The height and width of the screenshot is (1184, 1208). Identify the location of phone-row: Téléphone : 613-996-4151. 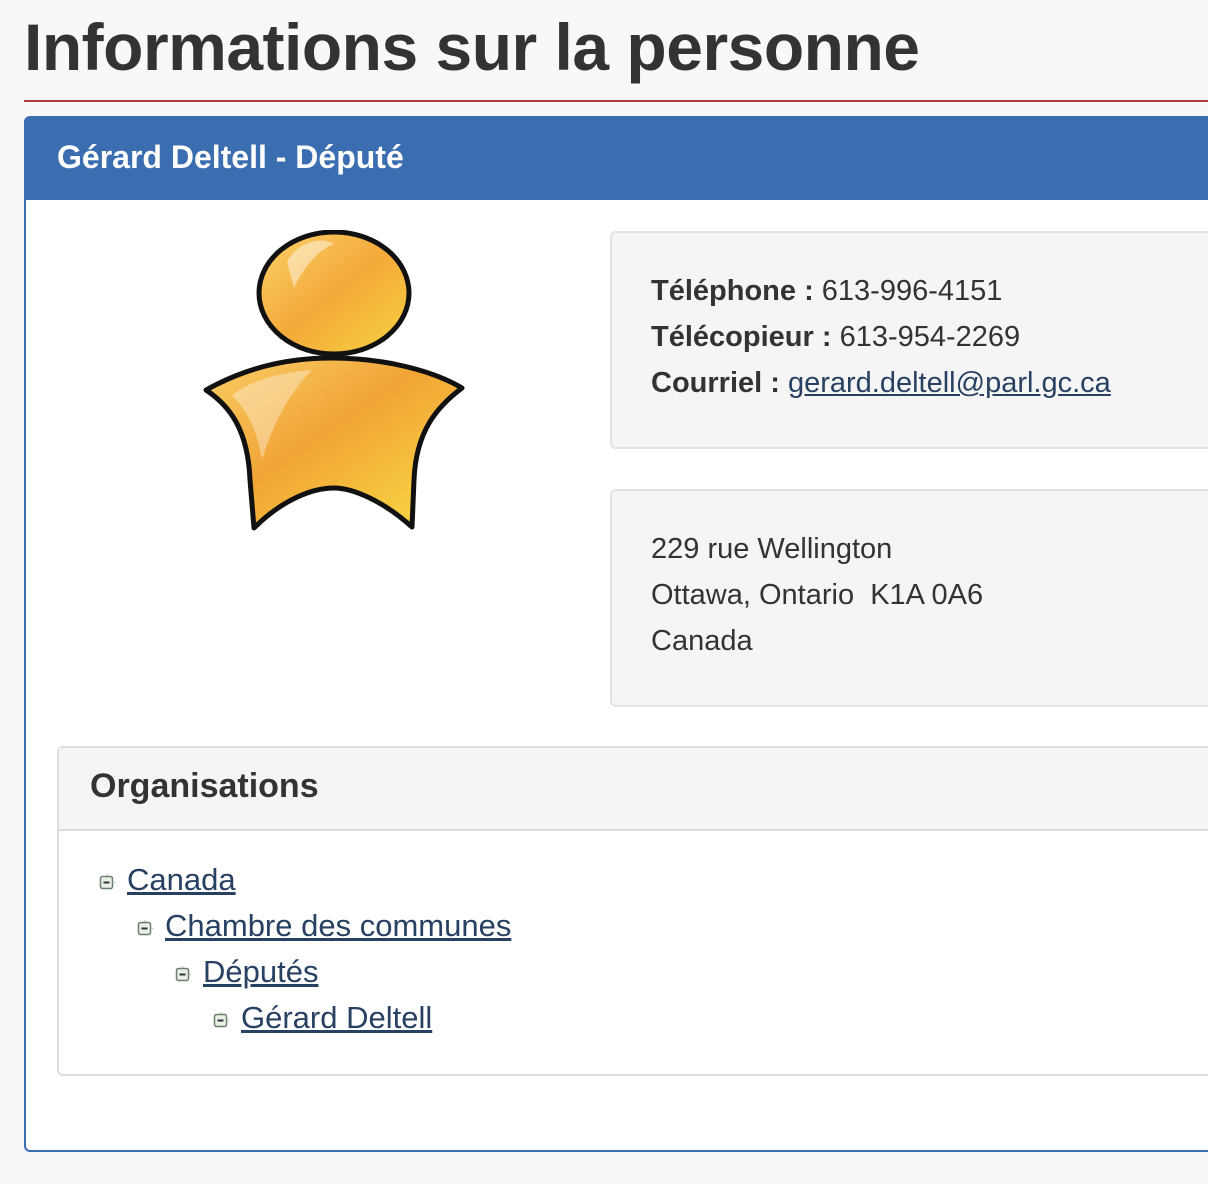
(929, 291).